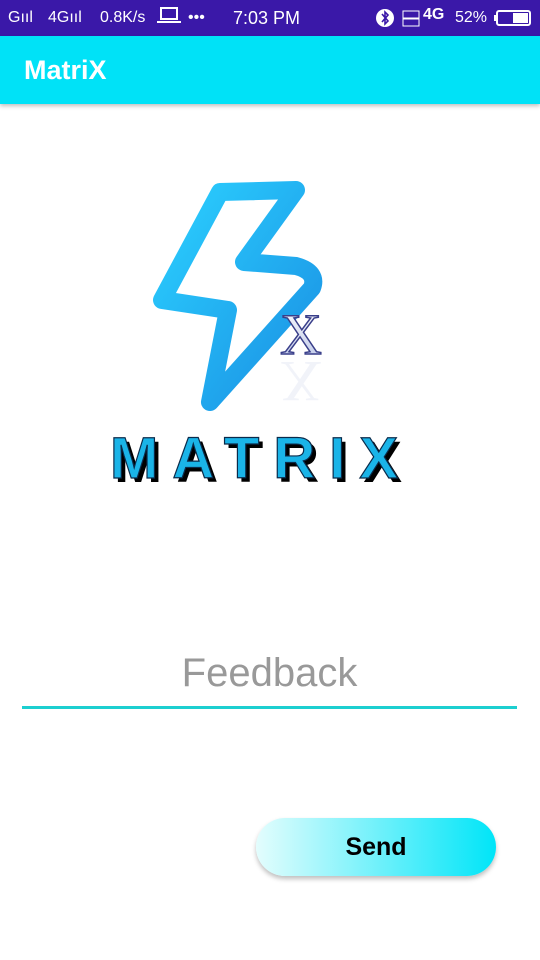 This screenshot has height=960, width=540. I want to click on logo-wordmark: MATRIX, so click(261, 458).